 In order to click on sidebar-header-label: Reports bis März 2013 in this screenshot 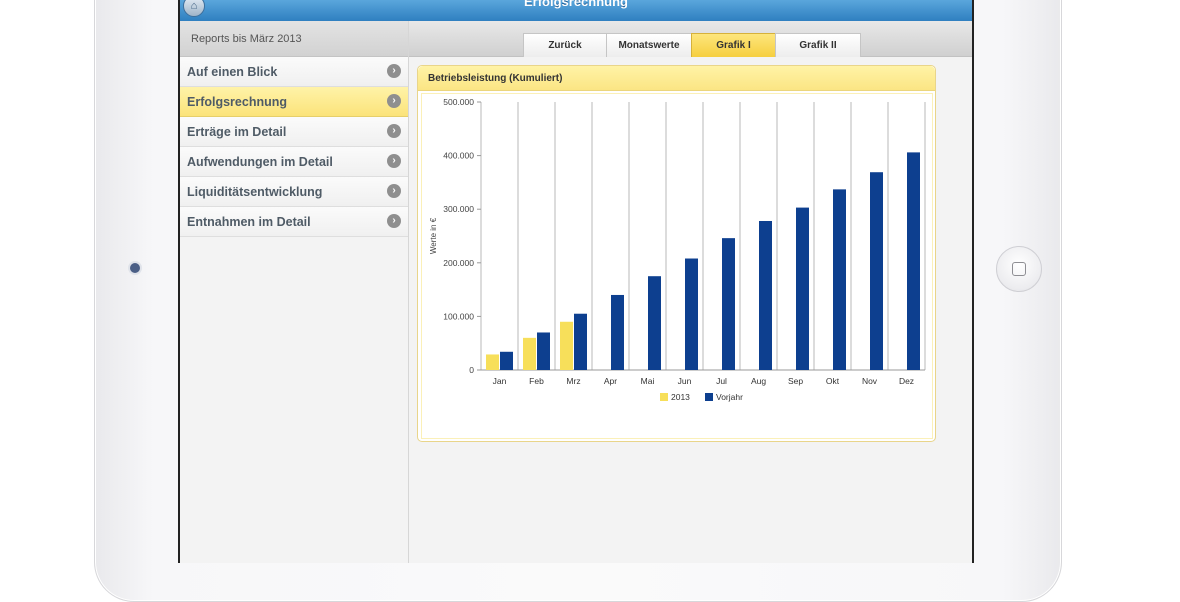, I will do `click(246, 39)`.